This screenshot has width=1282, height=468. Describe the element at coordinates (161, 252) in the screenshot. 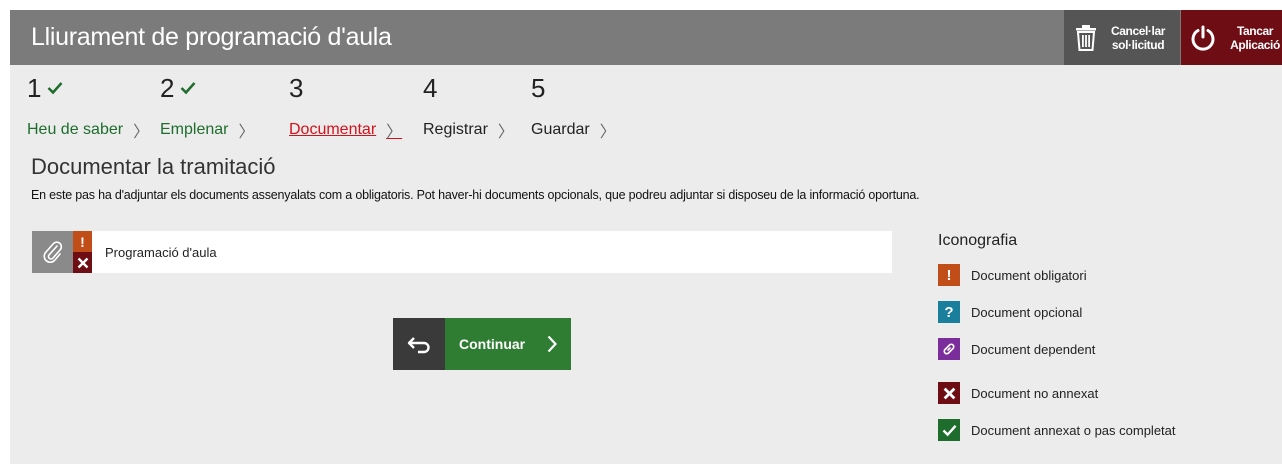

I see `document-label: Programació d'aula` at that location.